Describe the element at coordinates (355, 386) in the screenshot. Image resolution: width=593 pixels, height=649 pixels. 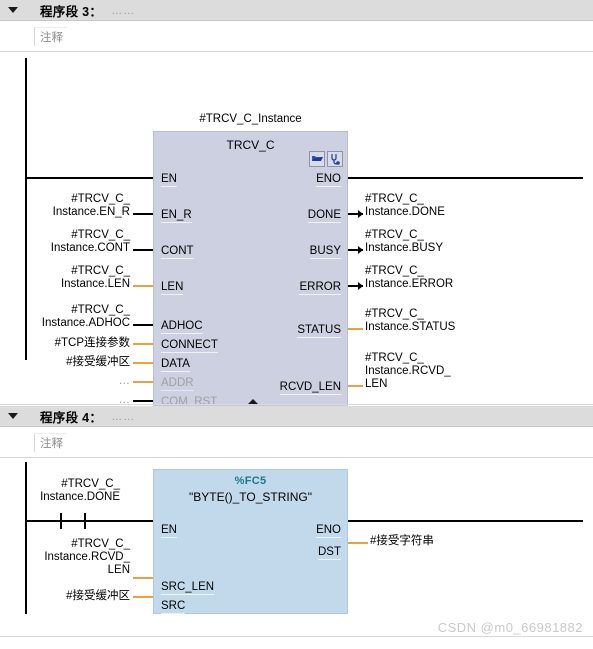
I see `wire-rcvd-len` at that location.